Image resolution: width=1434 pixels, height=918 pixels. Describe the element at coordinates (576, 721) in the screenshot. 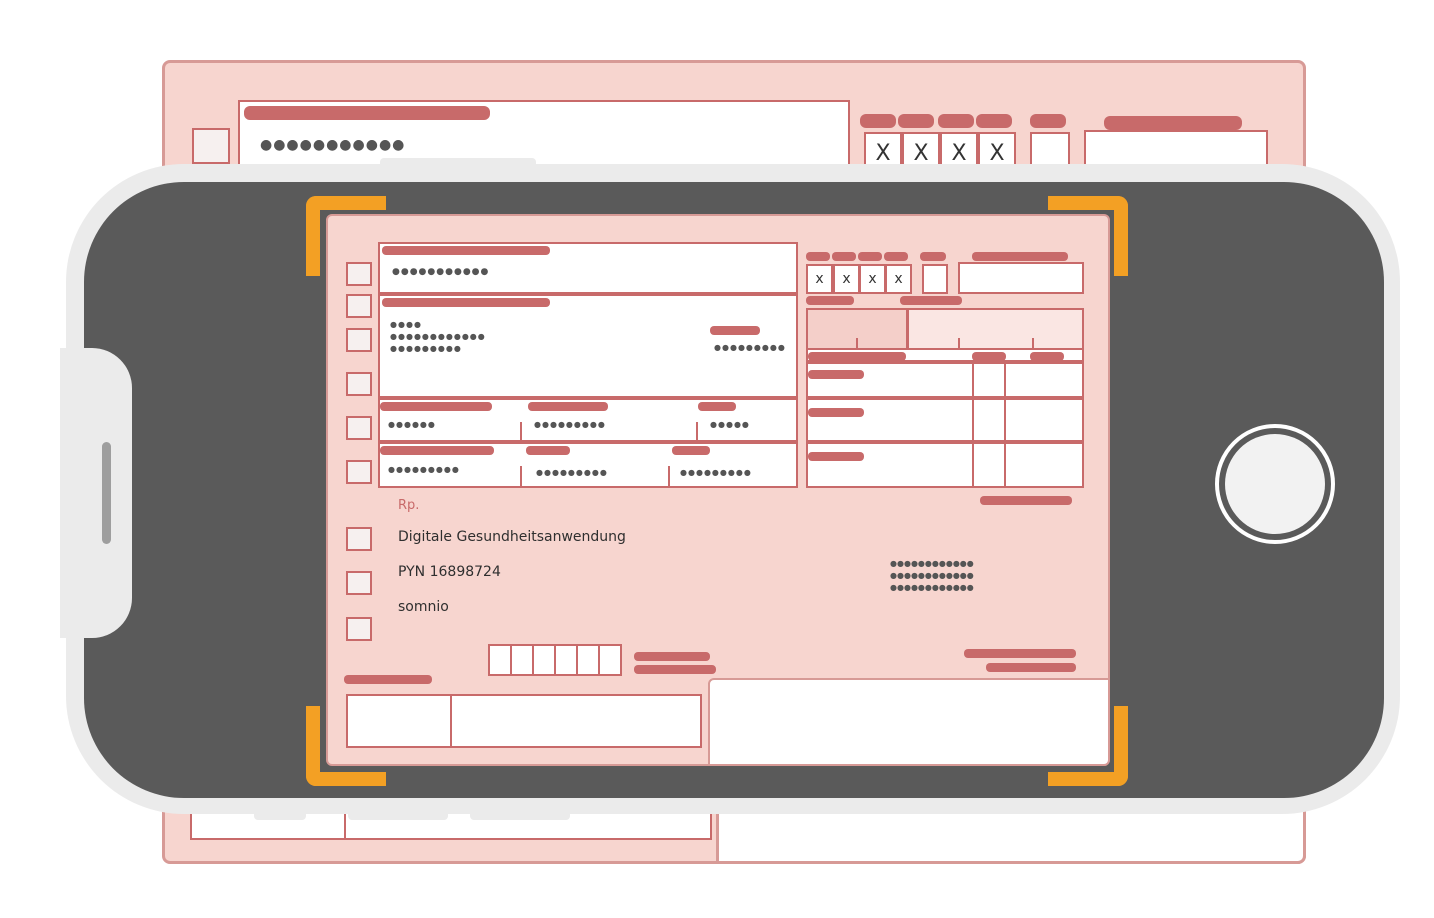

I see `bottom-field-right` at that location.